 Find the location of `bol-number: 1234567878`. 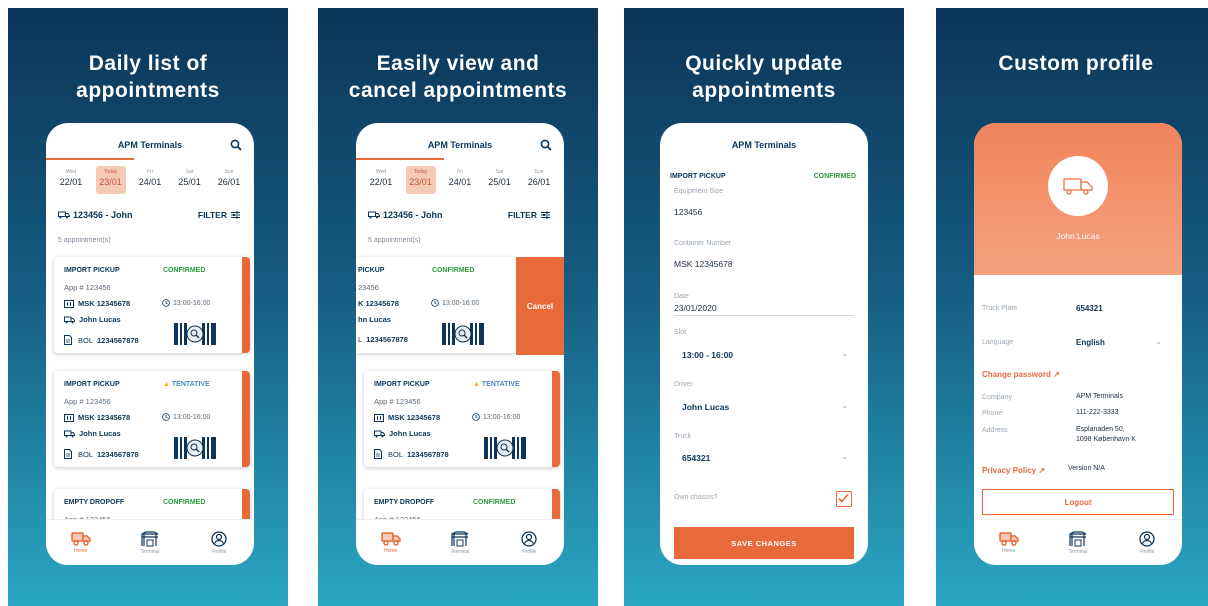

bol-number: 1234567878 is located at coordinates (118, 454).